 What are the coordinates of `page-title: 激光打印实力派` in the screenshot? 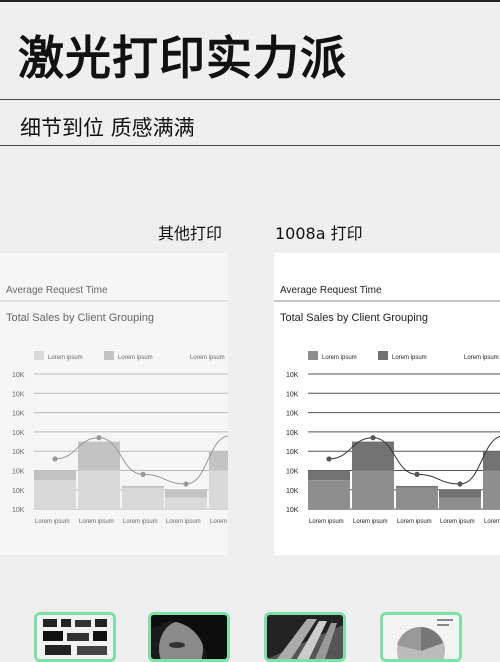 It's located at (182, 58).